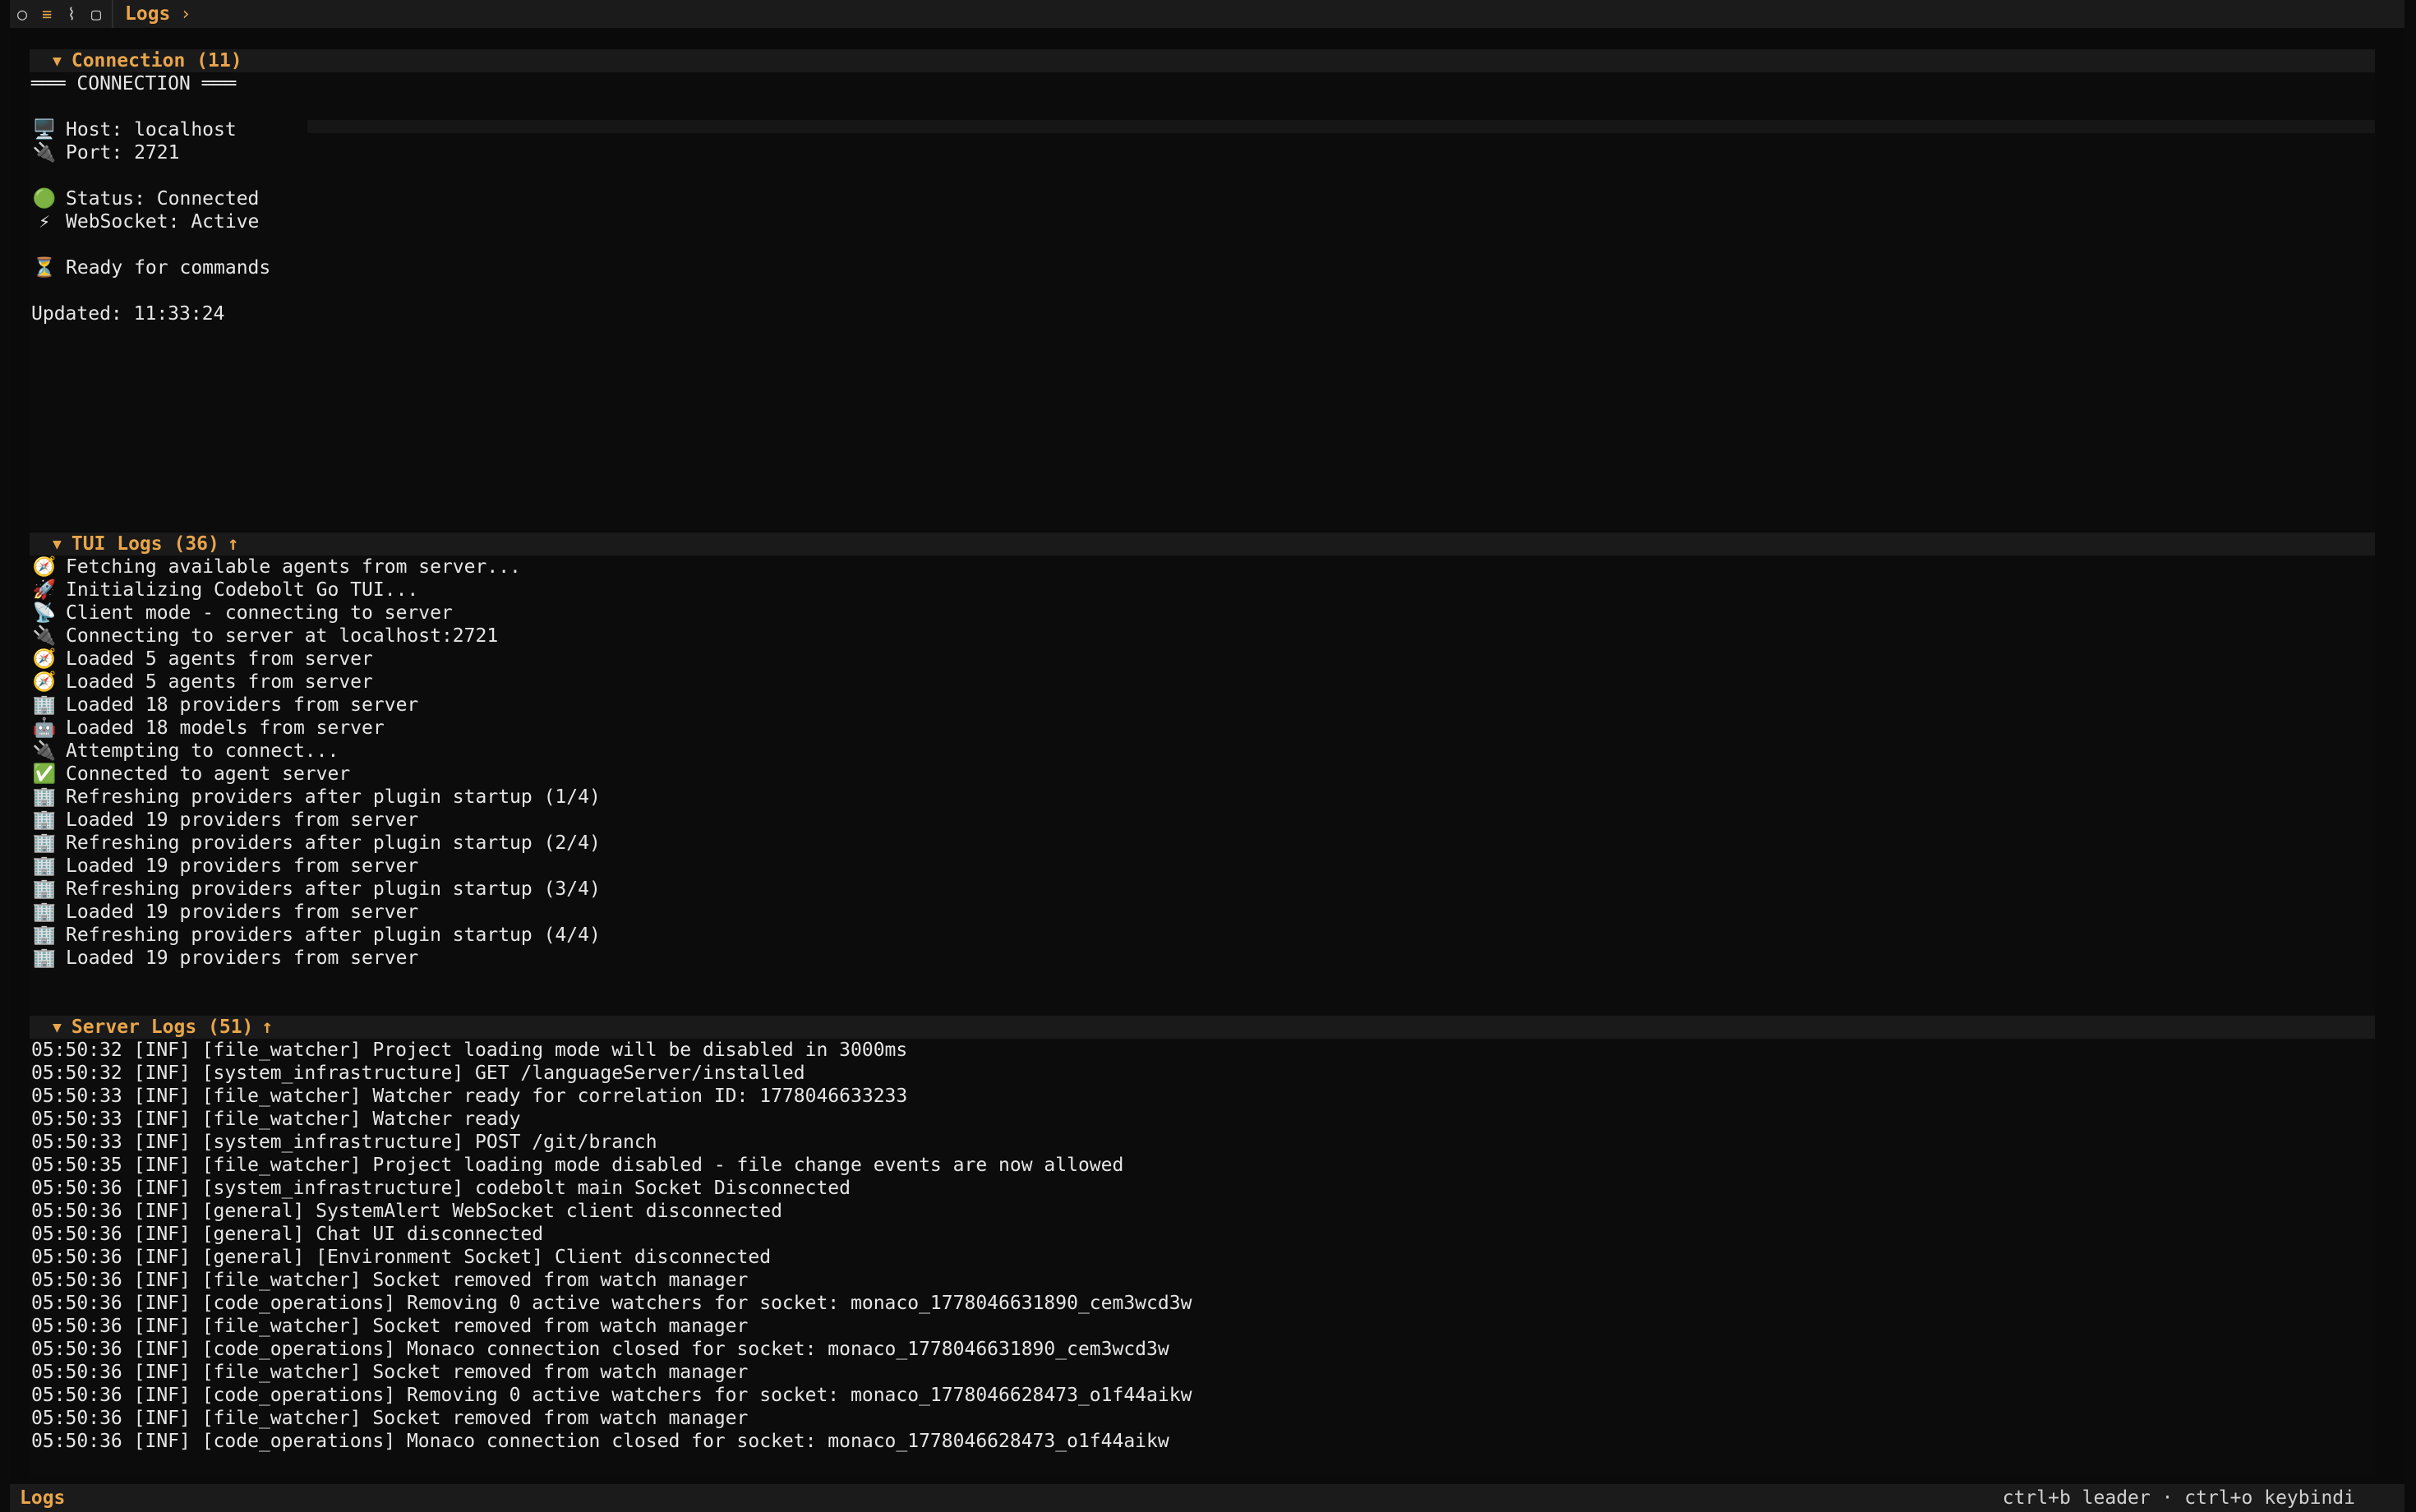 The image size is (2416, 1512). I want to click on host-line: 🖥️ Host: localhost, so click(134, 130).